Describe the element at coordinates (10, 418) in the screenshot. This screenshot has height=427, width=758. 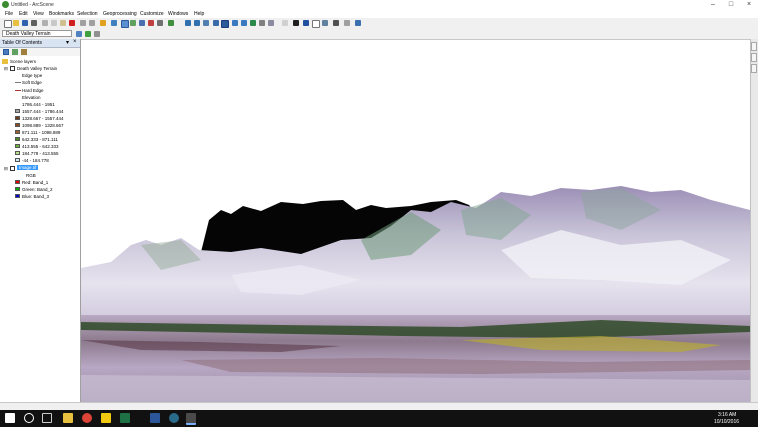
I see `start-icon` at that location.